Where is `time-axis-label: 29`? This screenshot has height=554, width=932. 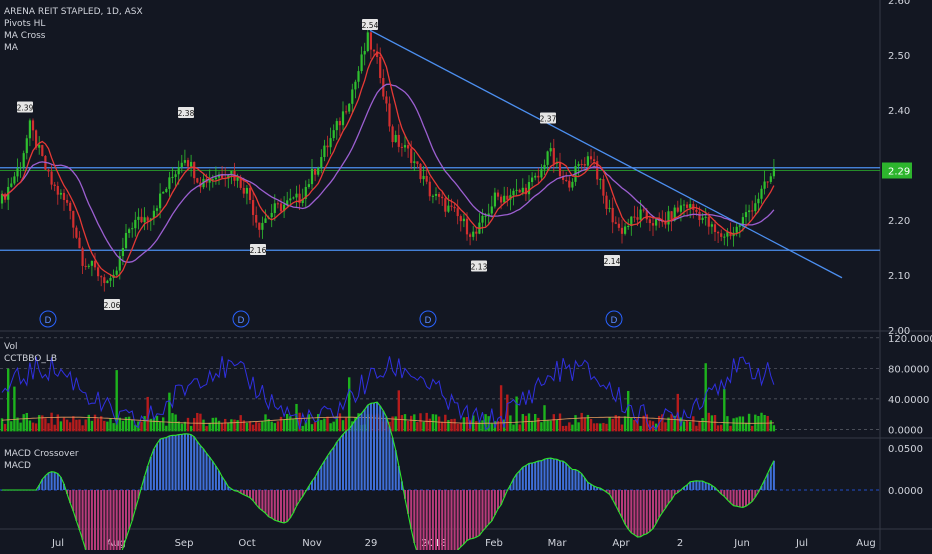
time-axis-label: 29 is located at coordinates (371, 543).